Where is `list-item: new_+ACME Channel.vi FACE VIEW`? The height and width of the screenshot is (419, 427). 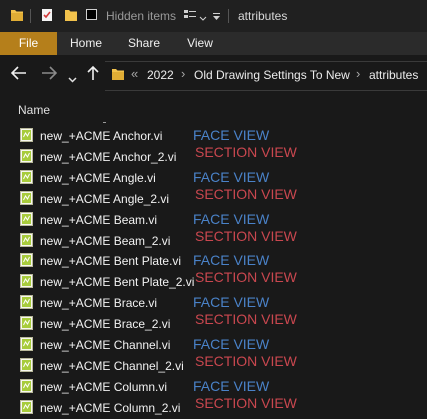
list-item: new_+ACME Channel.vi FACE VIEW is located at coordinates (213, 344).